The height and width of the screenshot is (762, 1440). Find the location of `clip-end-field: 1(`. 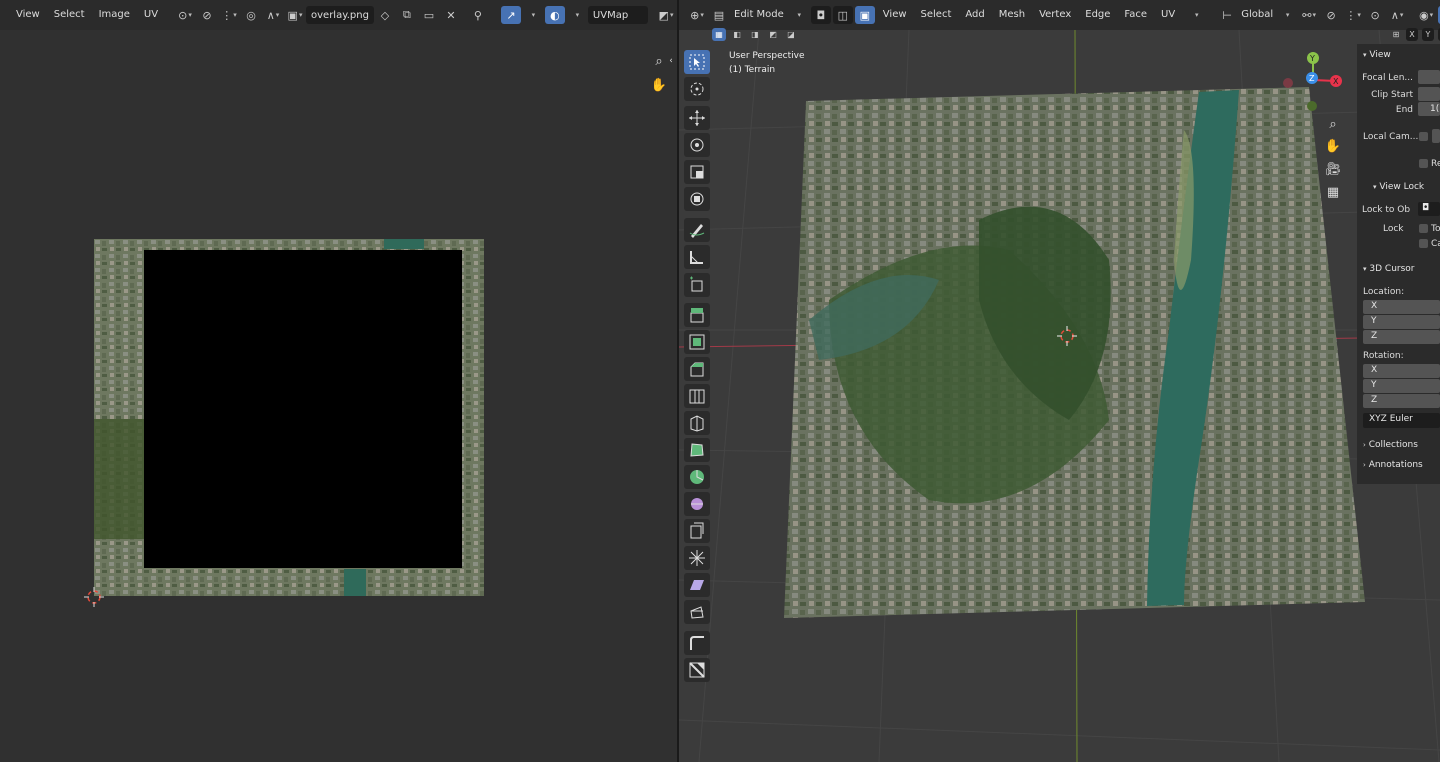

clip-end-field: 1( is located at coordinates (1429, 109).